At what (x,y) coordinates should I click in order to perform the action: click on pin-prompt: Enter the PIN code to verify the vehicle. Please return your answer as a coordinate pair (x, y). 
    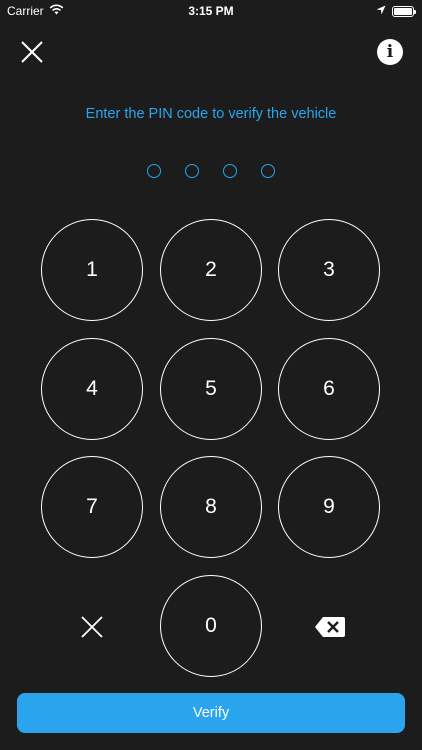
    Looking at the image, I should click on (211, 114).